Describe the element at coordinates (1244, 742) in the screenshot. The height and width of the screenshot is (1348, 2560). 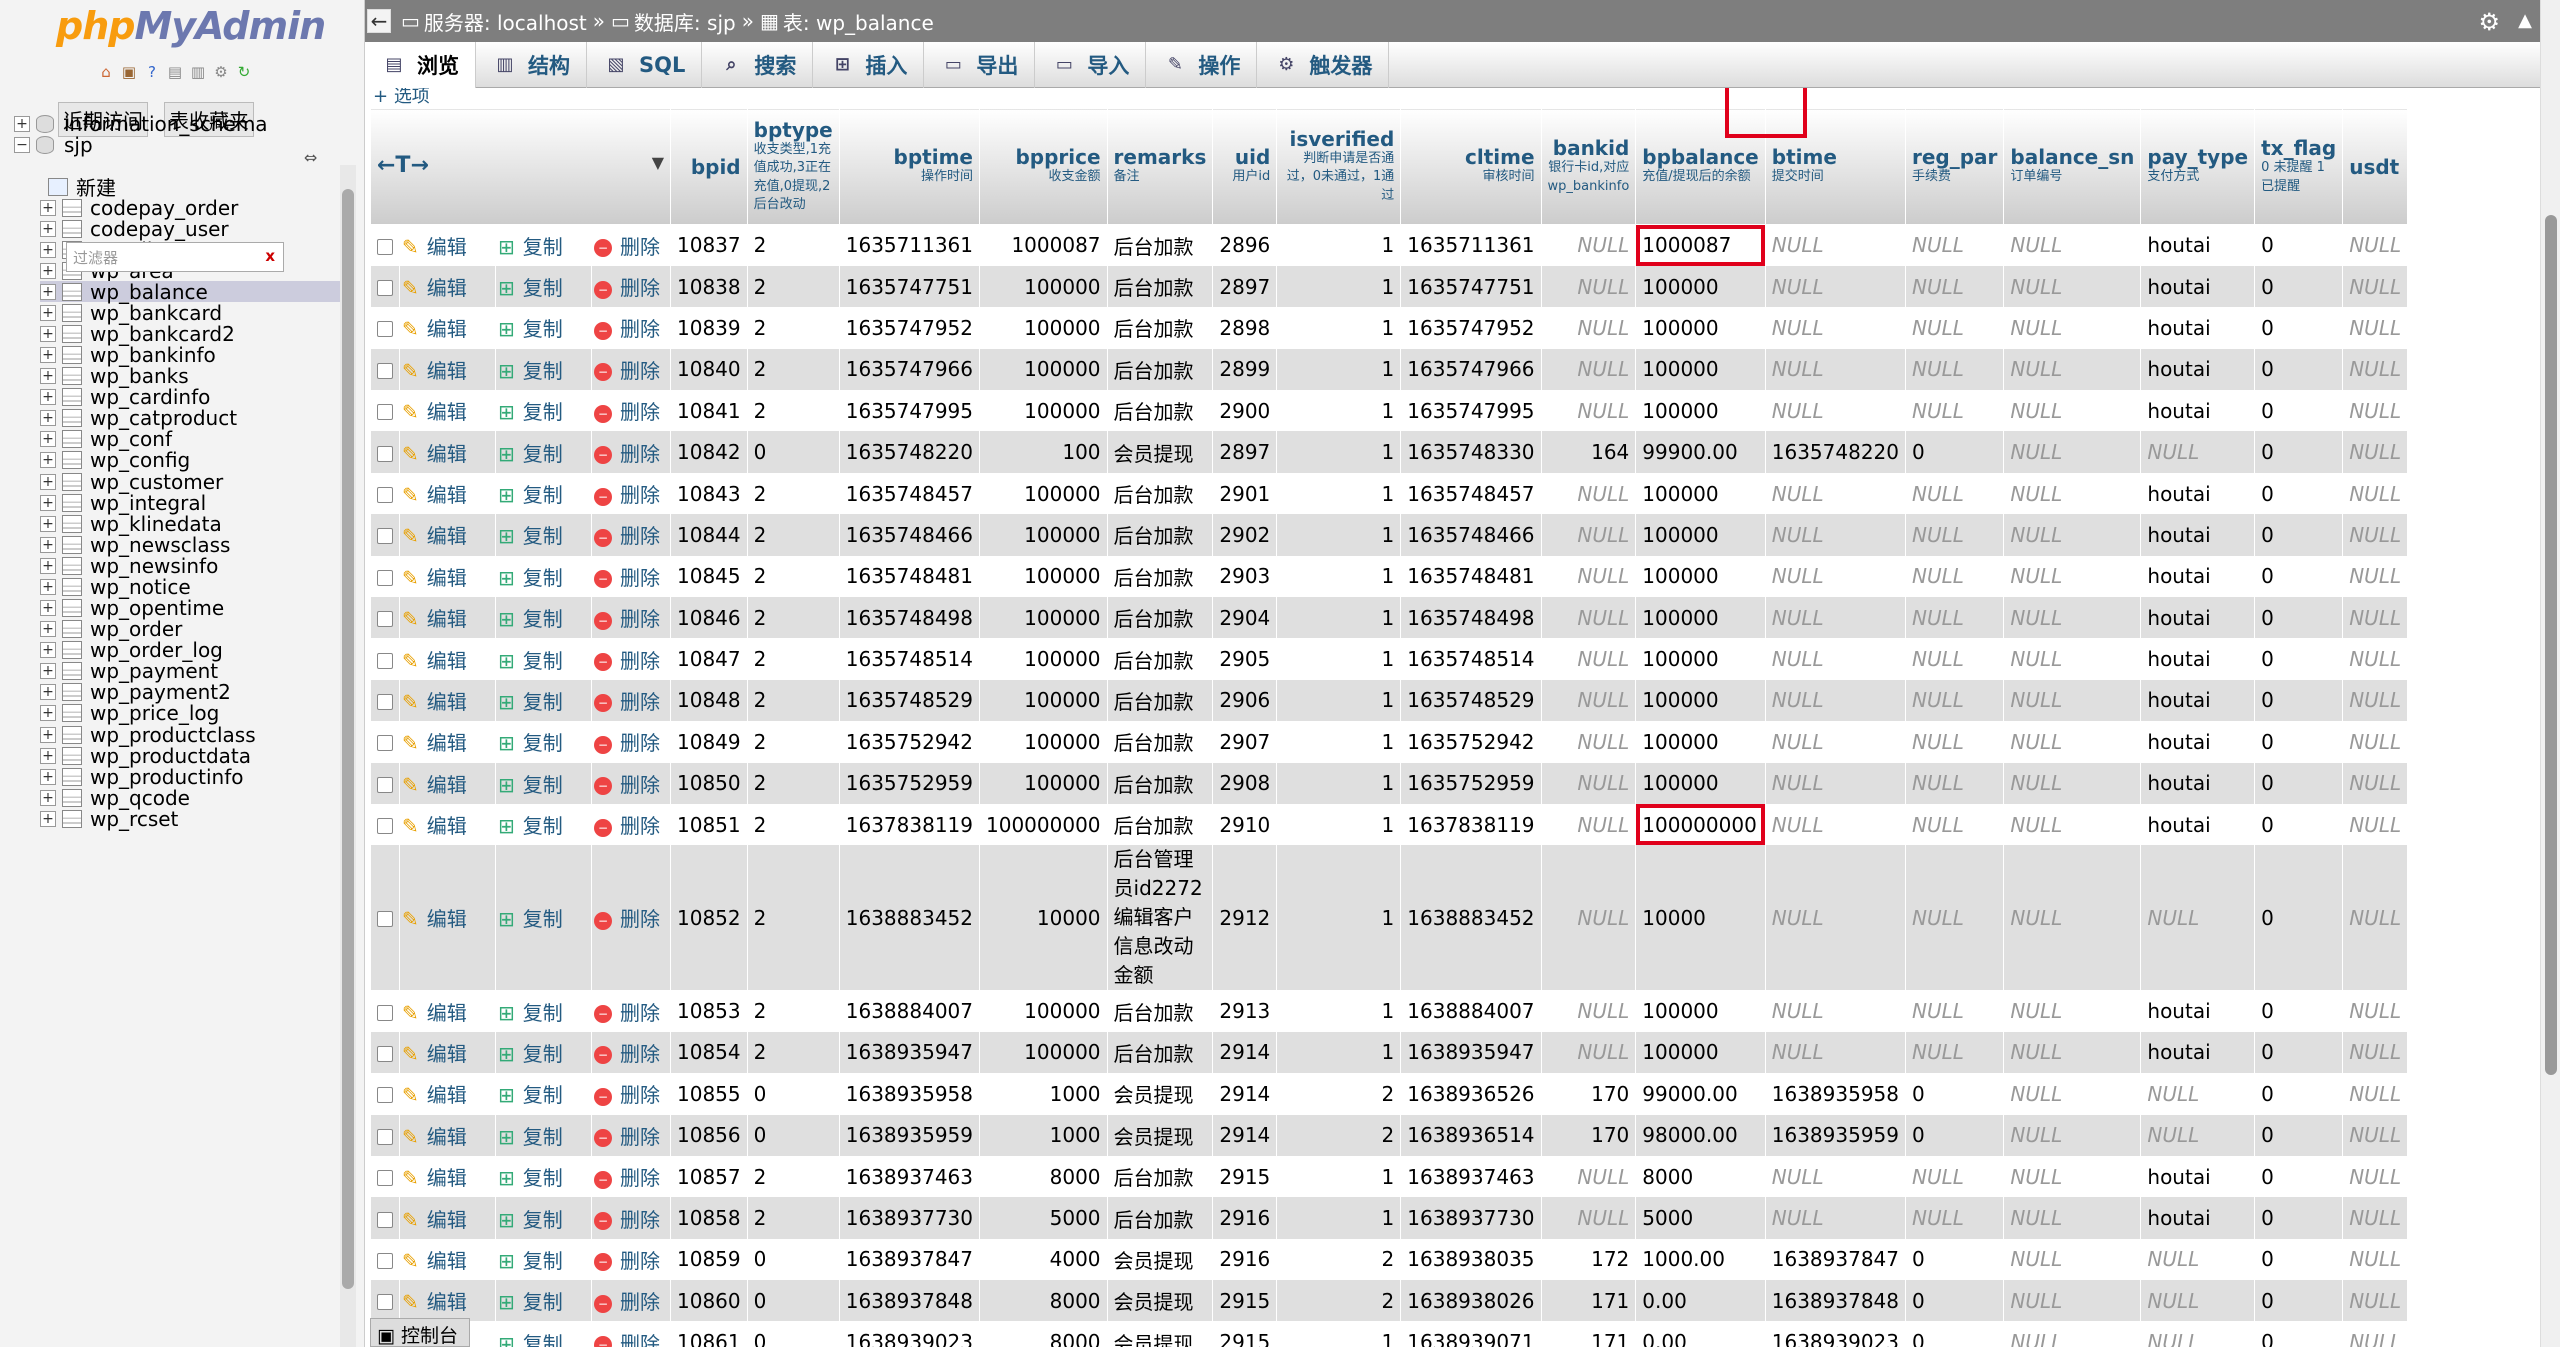
I see `cell-uid: 2907` at that location.